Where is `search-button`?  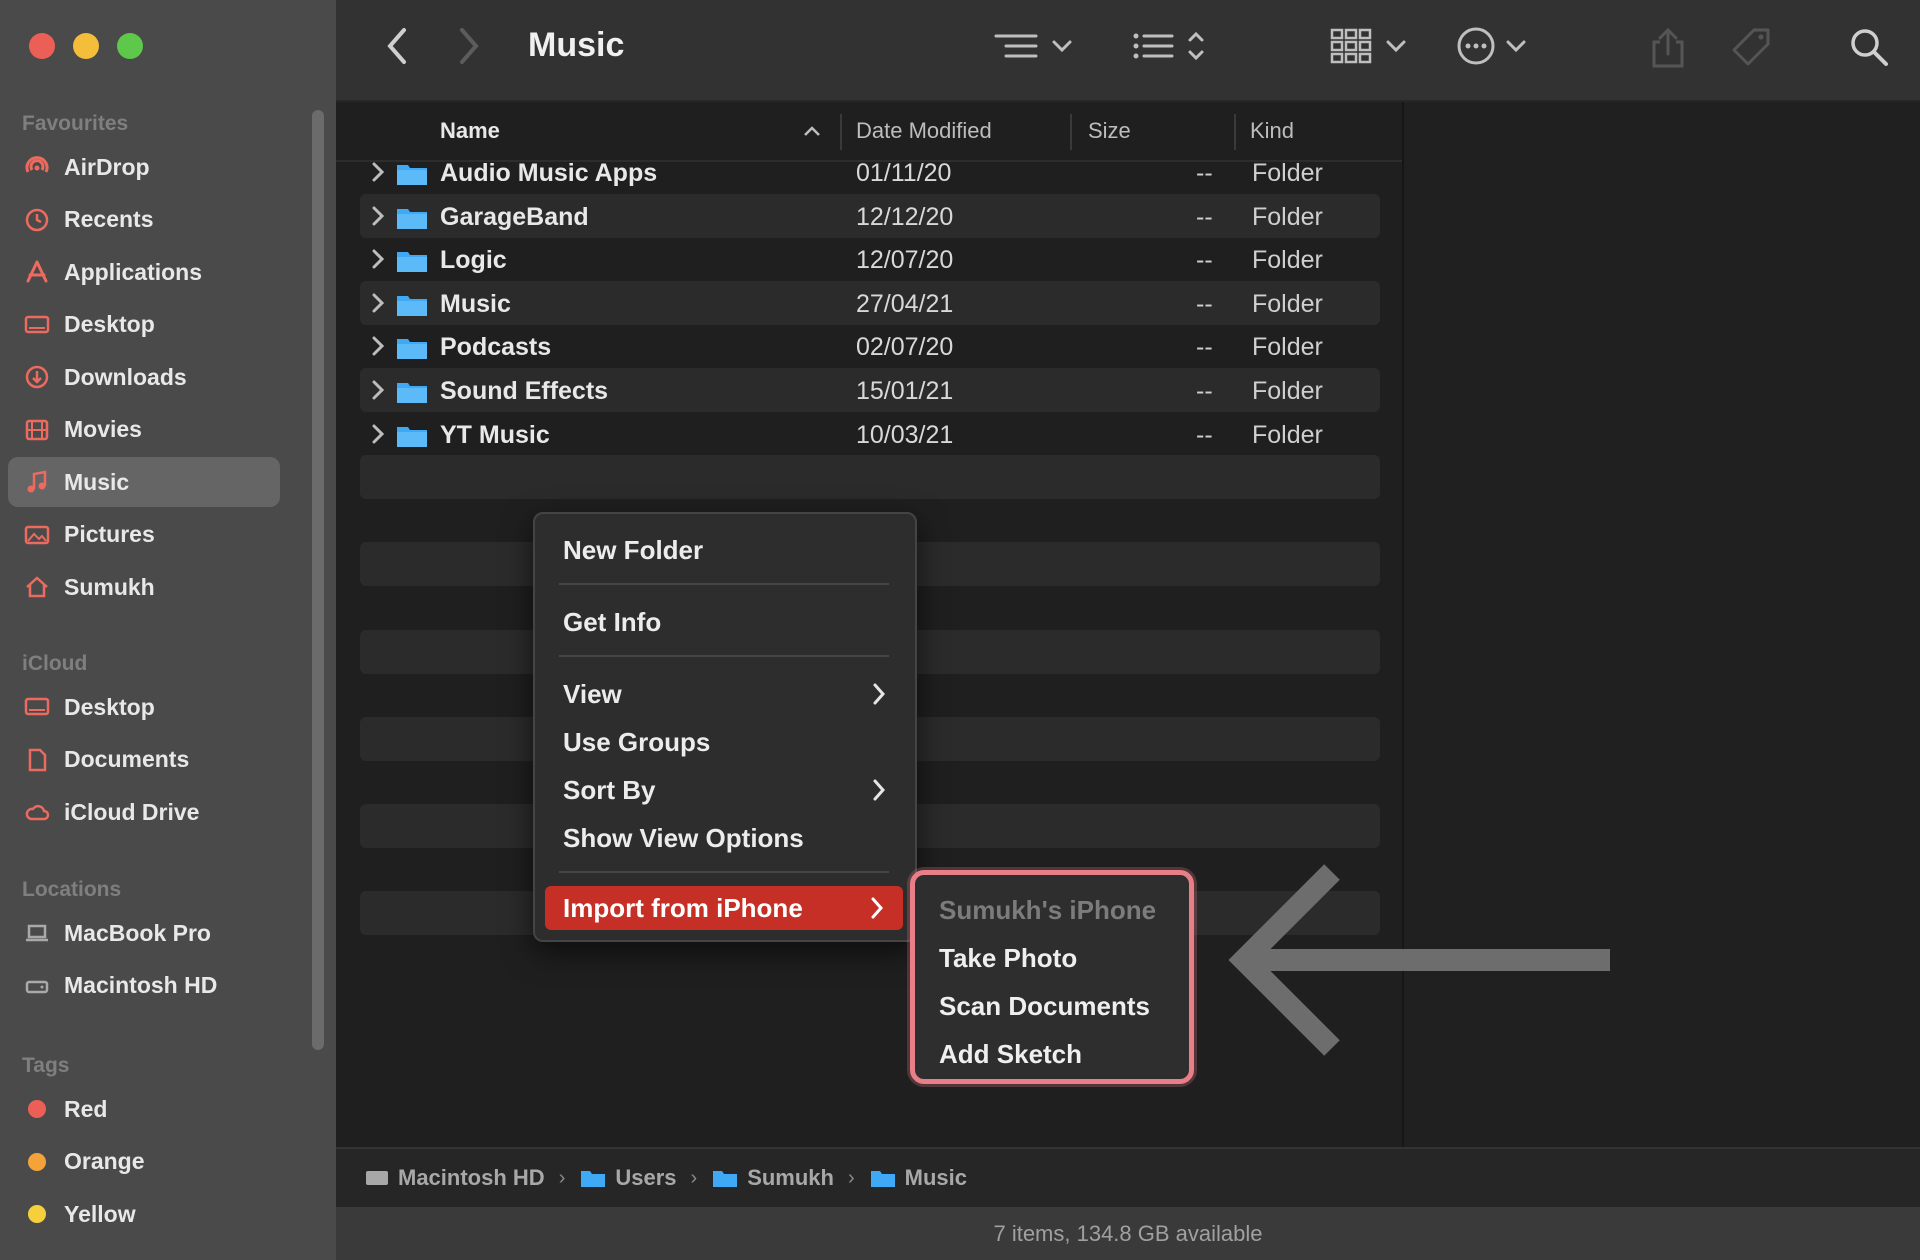
search-button is located at coordinates (1869, 47).